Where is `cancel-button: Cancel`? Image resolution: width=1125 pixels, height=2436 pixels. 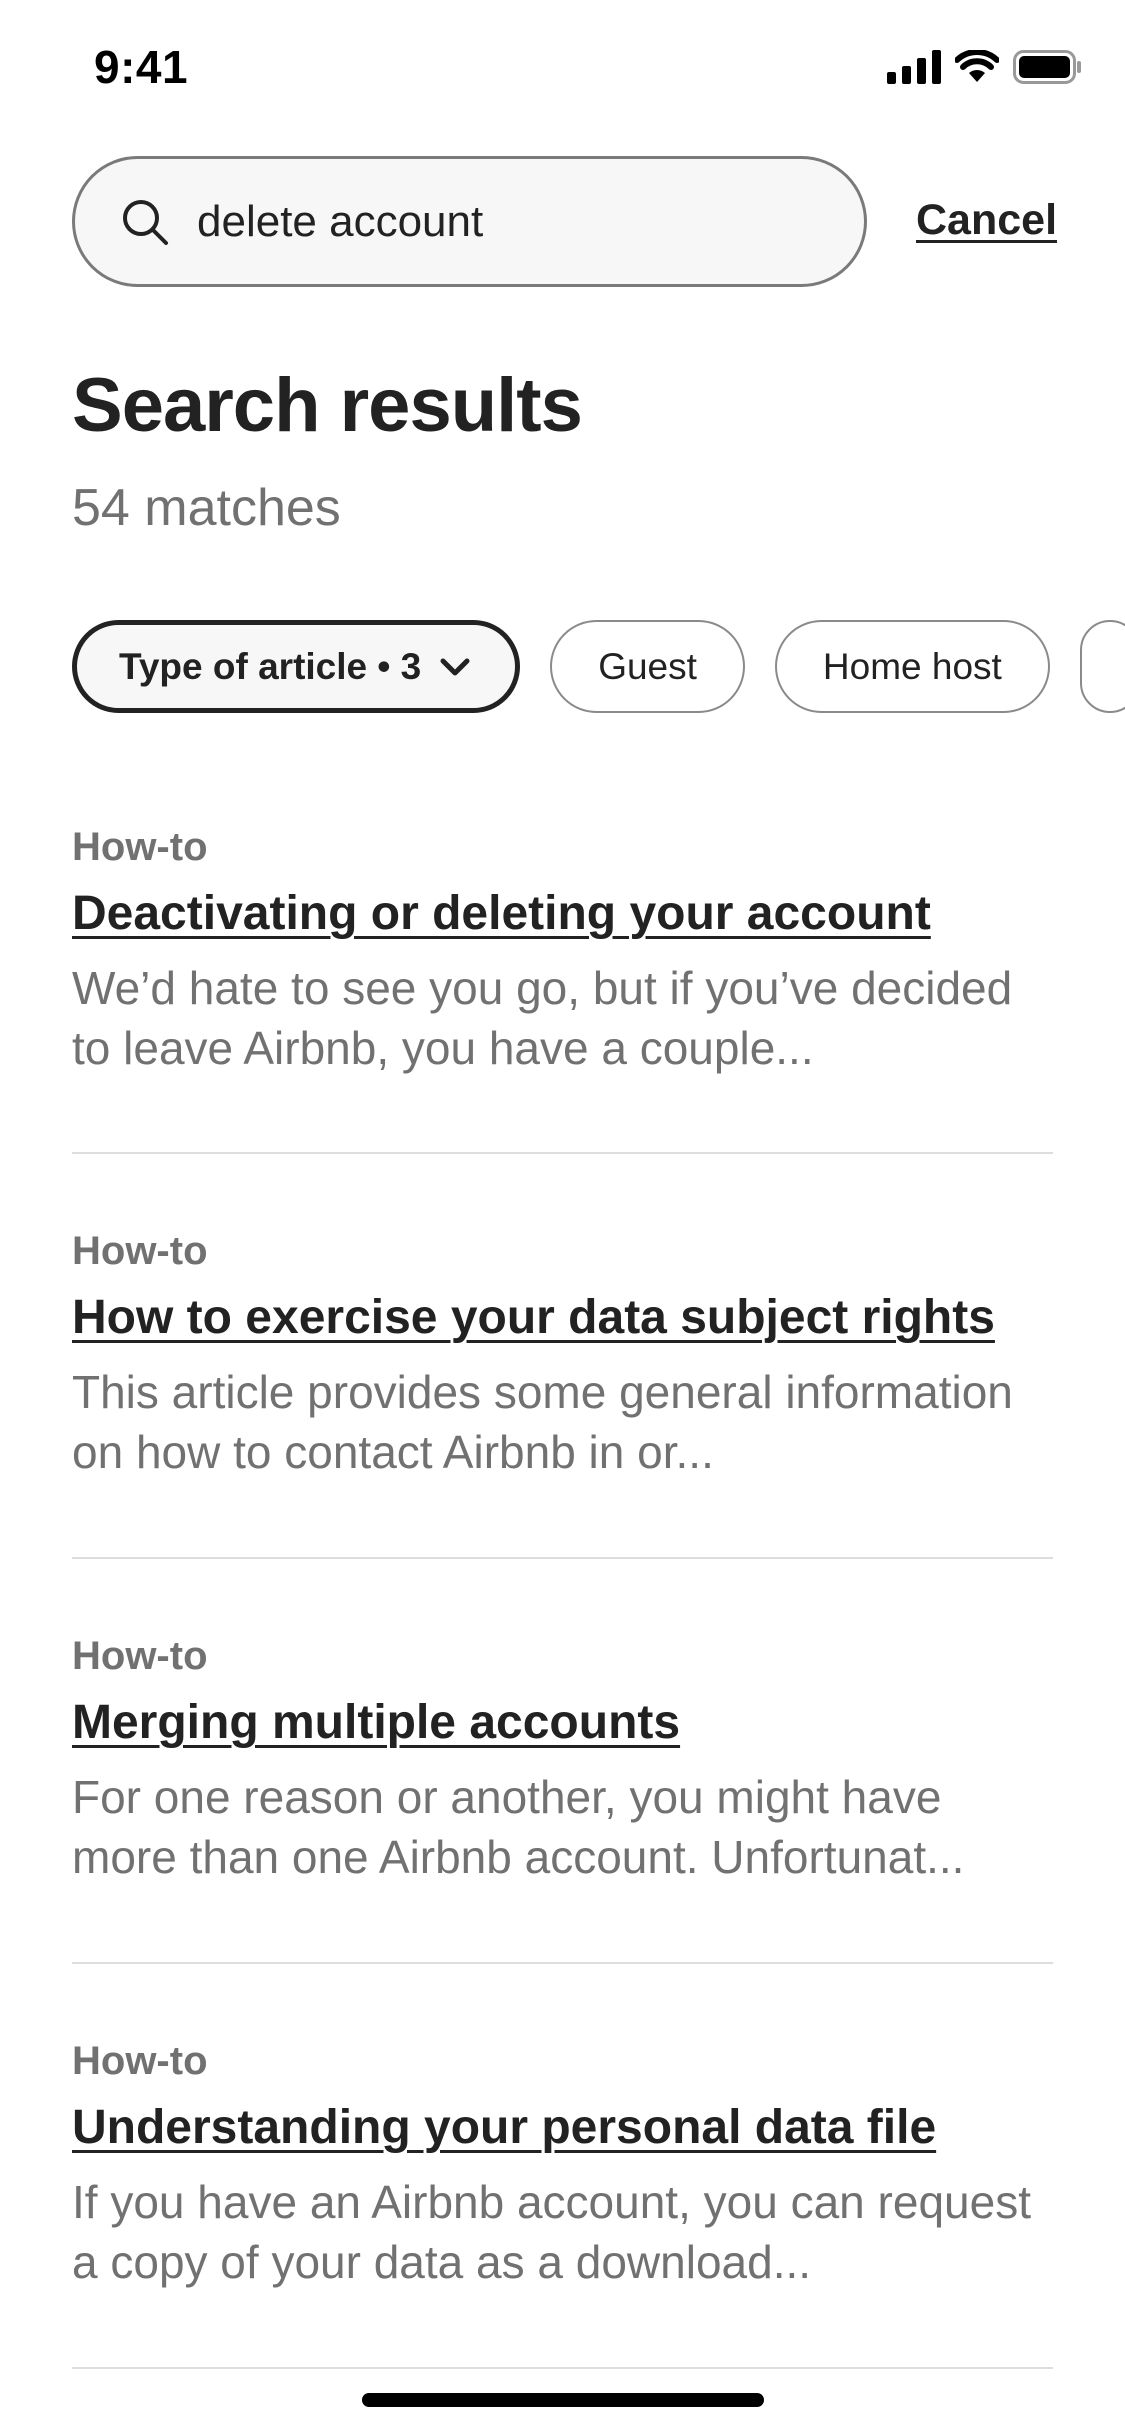 cancel-button: Cancel is located at coordinates (986, 220).